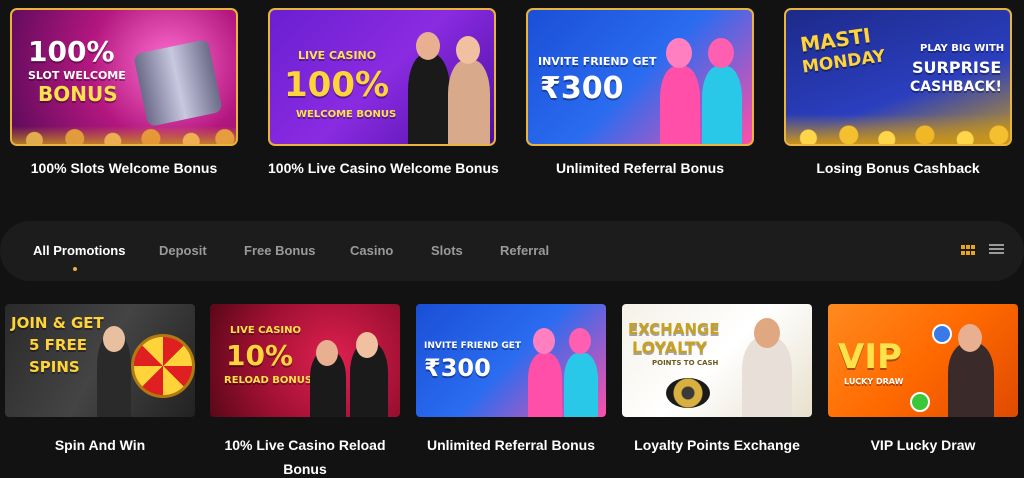 The image size is (1024, 478). I want to click on banner-text: 5 FREE, so click(58, 345).